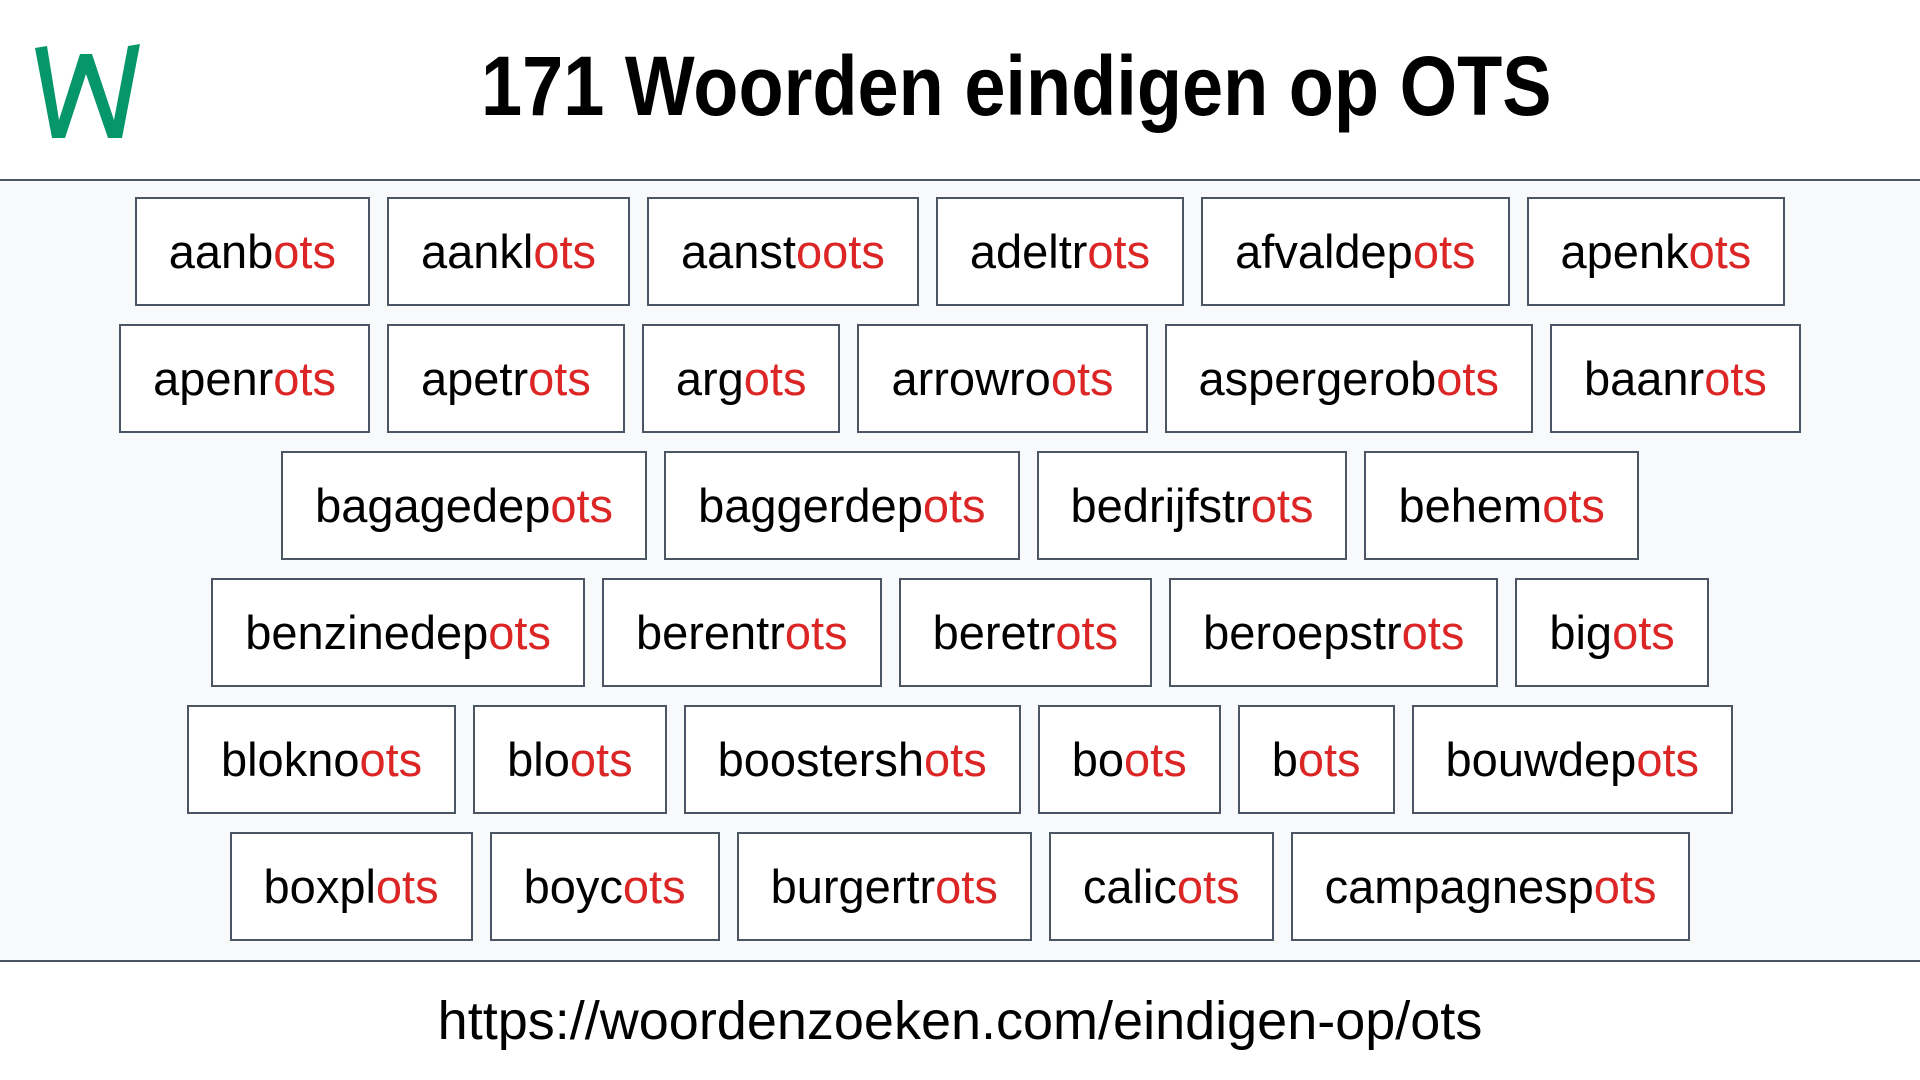 The image size is (1920, 1080). What do you see at coordinates (538, 759) in the screenshot?
I see `word-prefix: blo` at bounding box center [538, 759].